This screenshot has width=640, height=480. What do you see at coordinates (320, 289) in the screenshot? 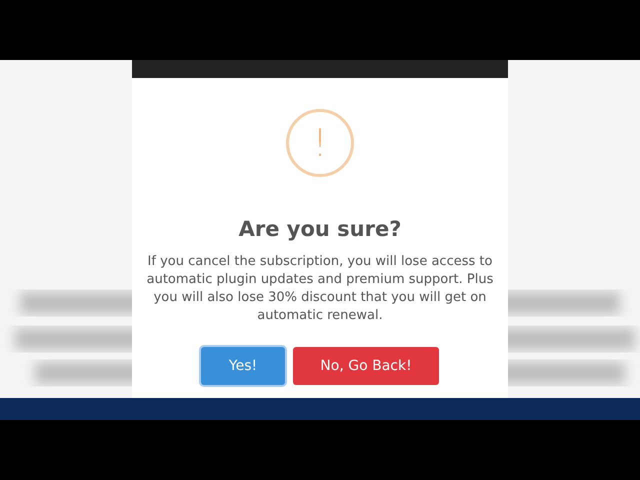
I see `dialog-message: If you cancel the subscription, you will lose access to automatic plugin updates and premium support. Plus you will also lose 30% discount that you will get on automatic renewal.` at bounding box center [320, 289].